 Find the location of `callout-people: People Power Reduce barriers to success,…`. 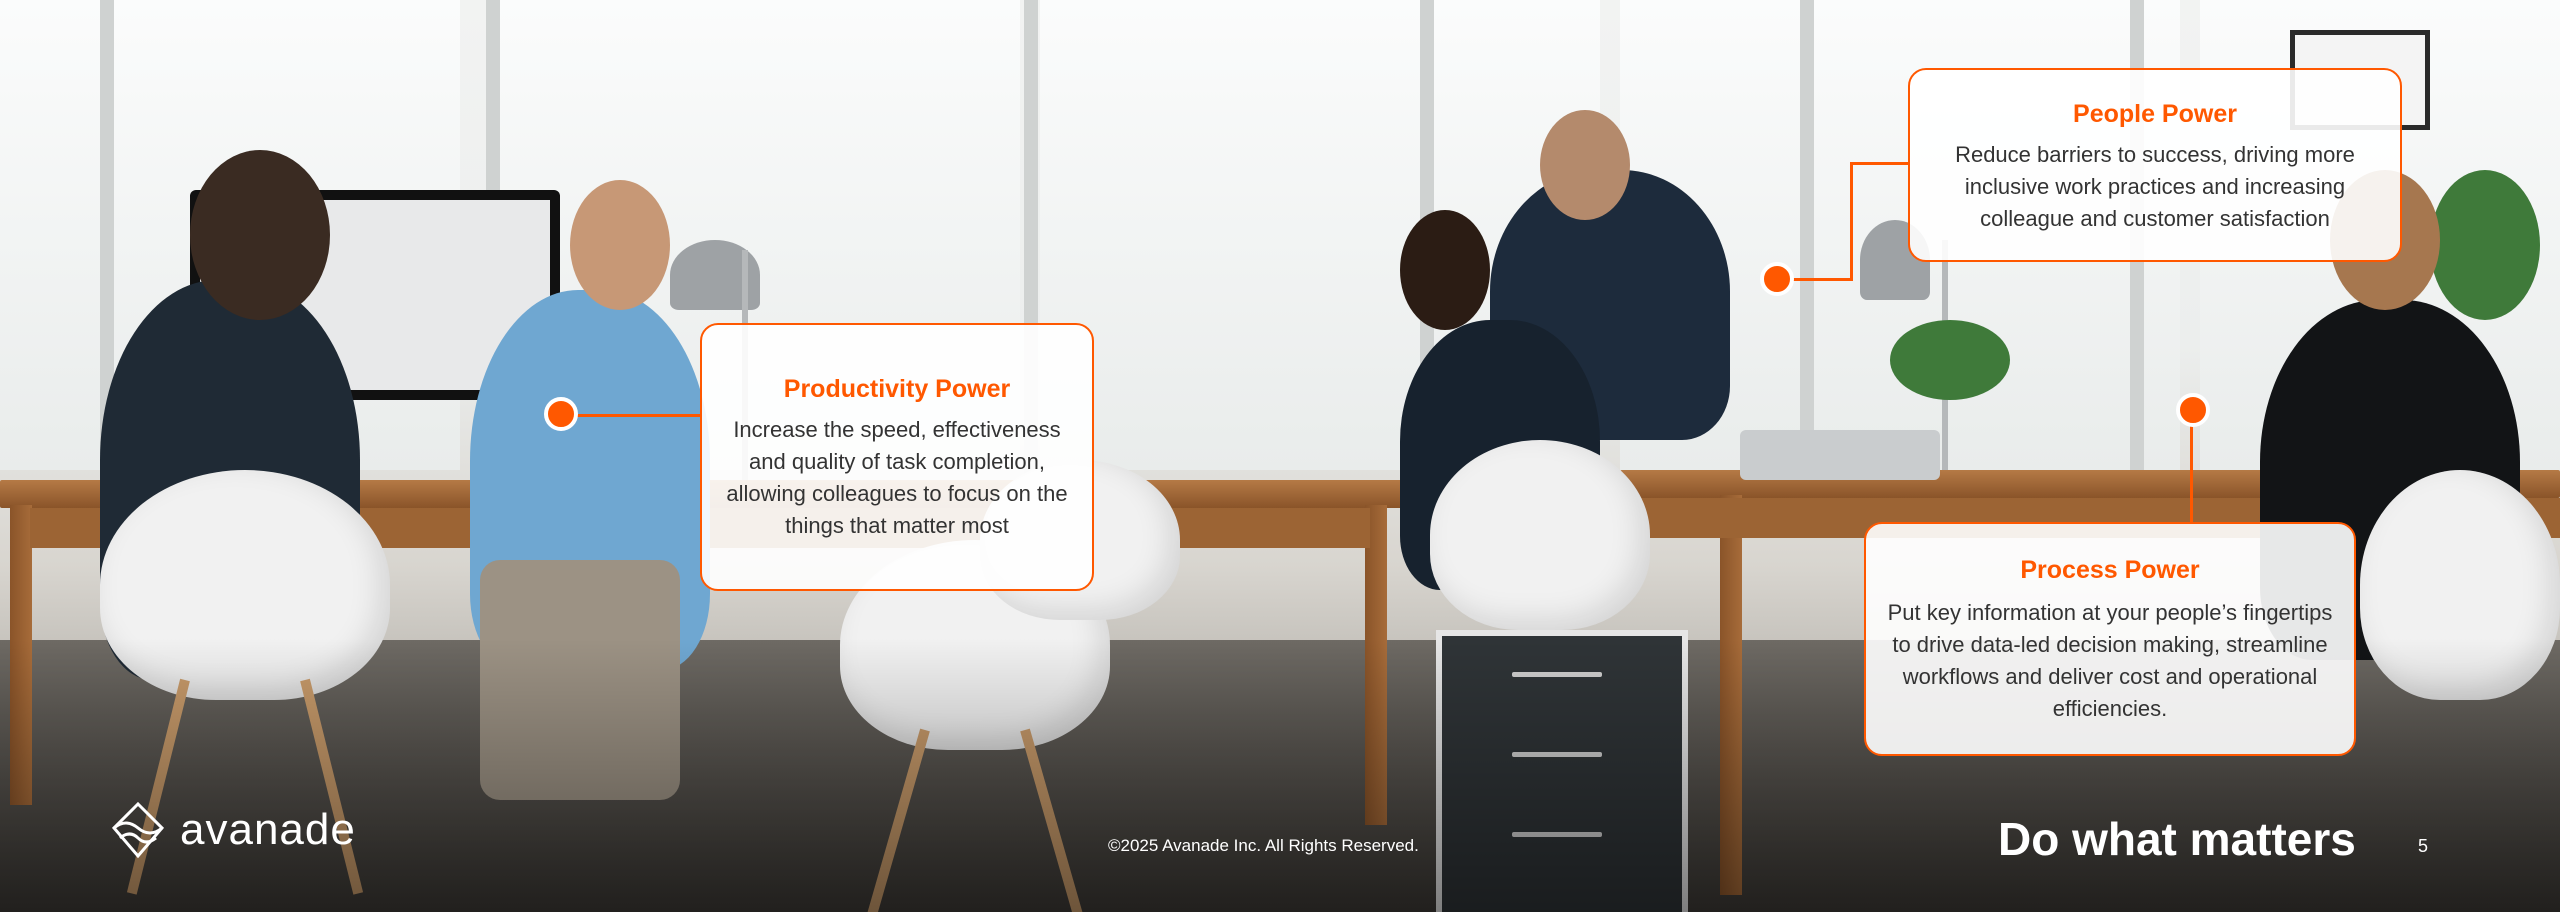

callout-people: People Power Reduce barriers to success,… is located at coordinates (2155, 165).